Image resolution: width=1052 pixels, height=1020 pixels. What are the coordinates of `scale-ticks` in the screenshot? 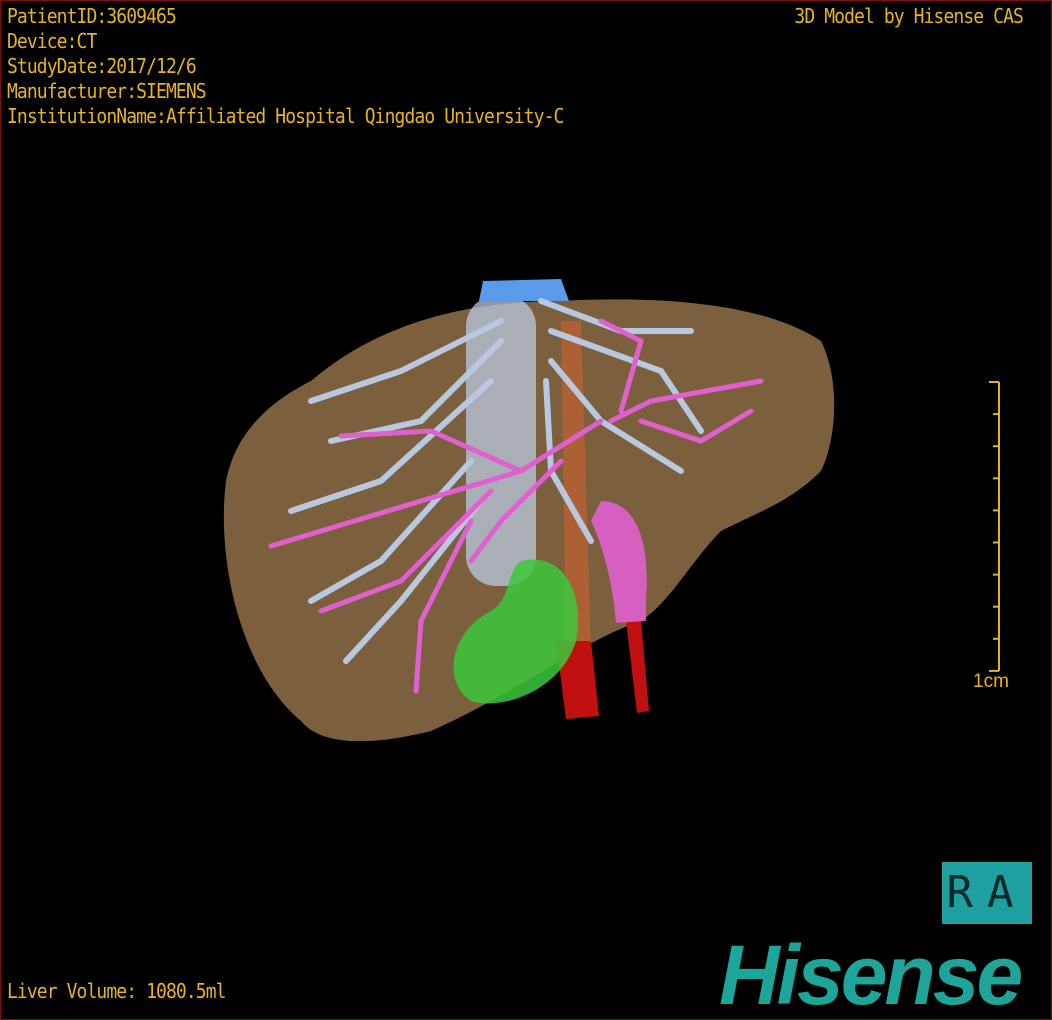 It's located at (994, 526).